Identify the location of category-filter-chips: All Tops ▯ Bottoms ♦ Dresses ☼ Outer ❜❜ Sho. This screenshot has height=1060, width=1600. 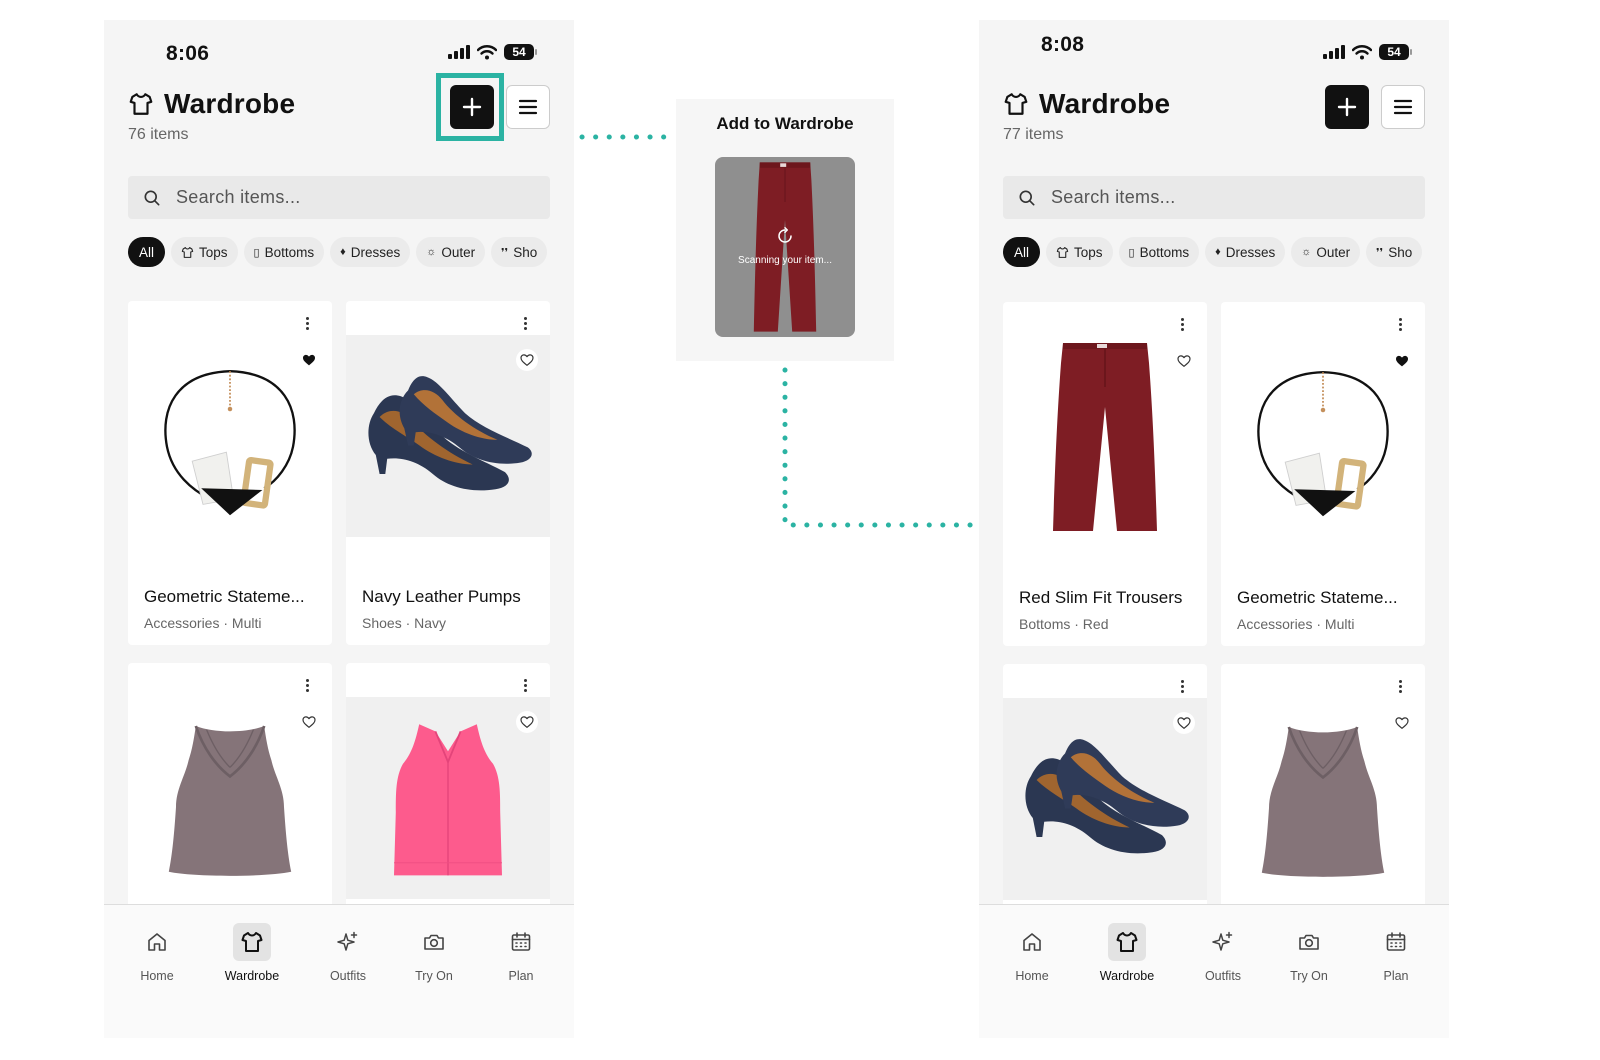
(1214, 253).